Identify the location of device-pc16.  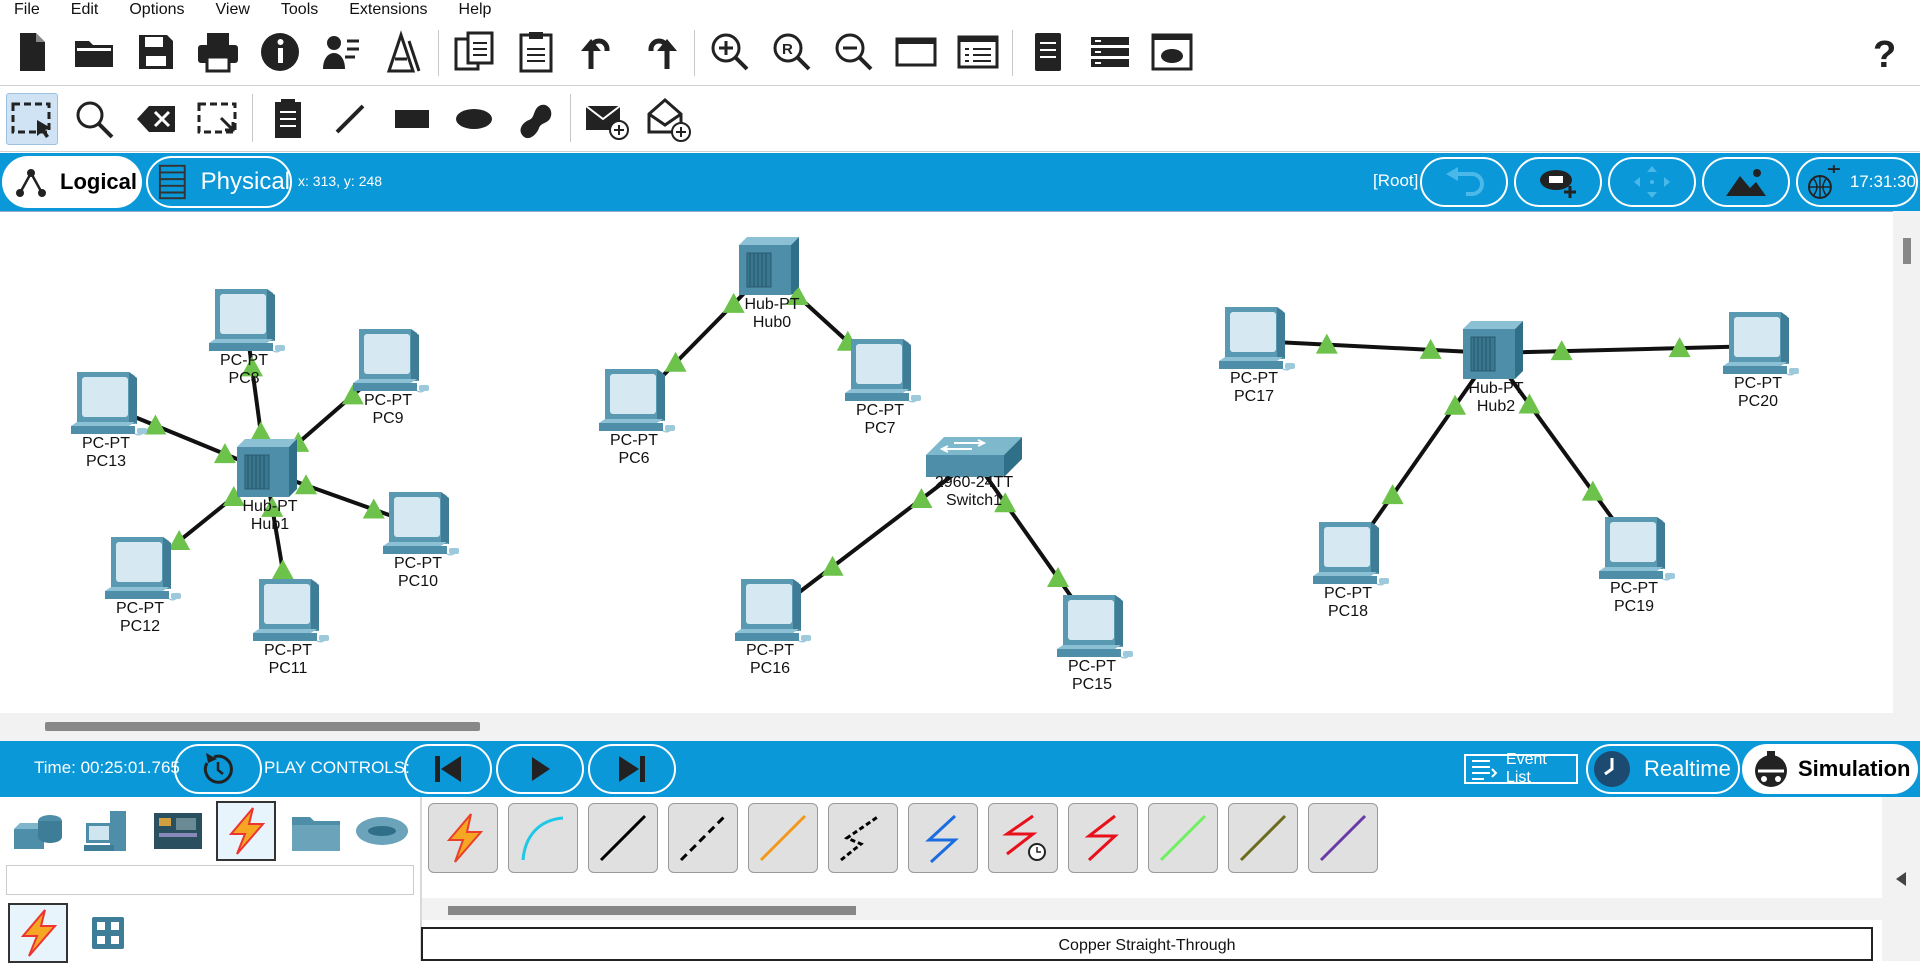
(772, 612).